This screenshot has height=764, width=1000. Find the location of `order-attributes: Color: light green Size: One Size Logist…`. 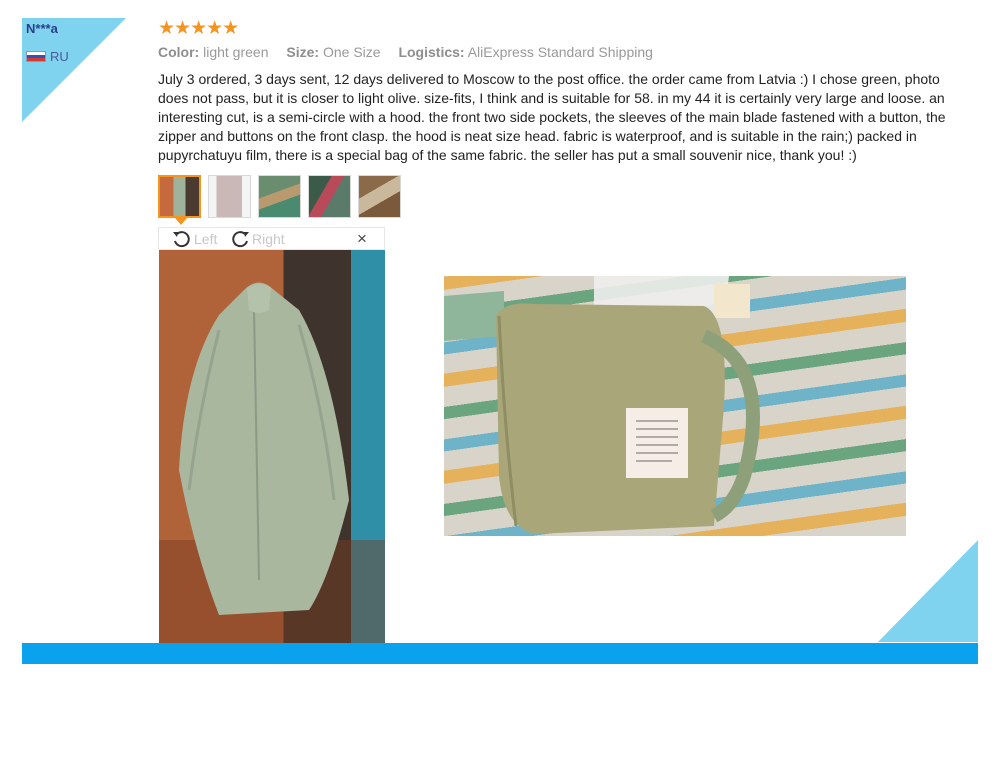

order-attributes: Color: light green Size: One Size Logist… is located at coordinates (412, 52).